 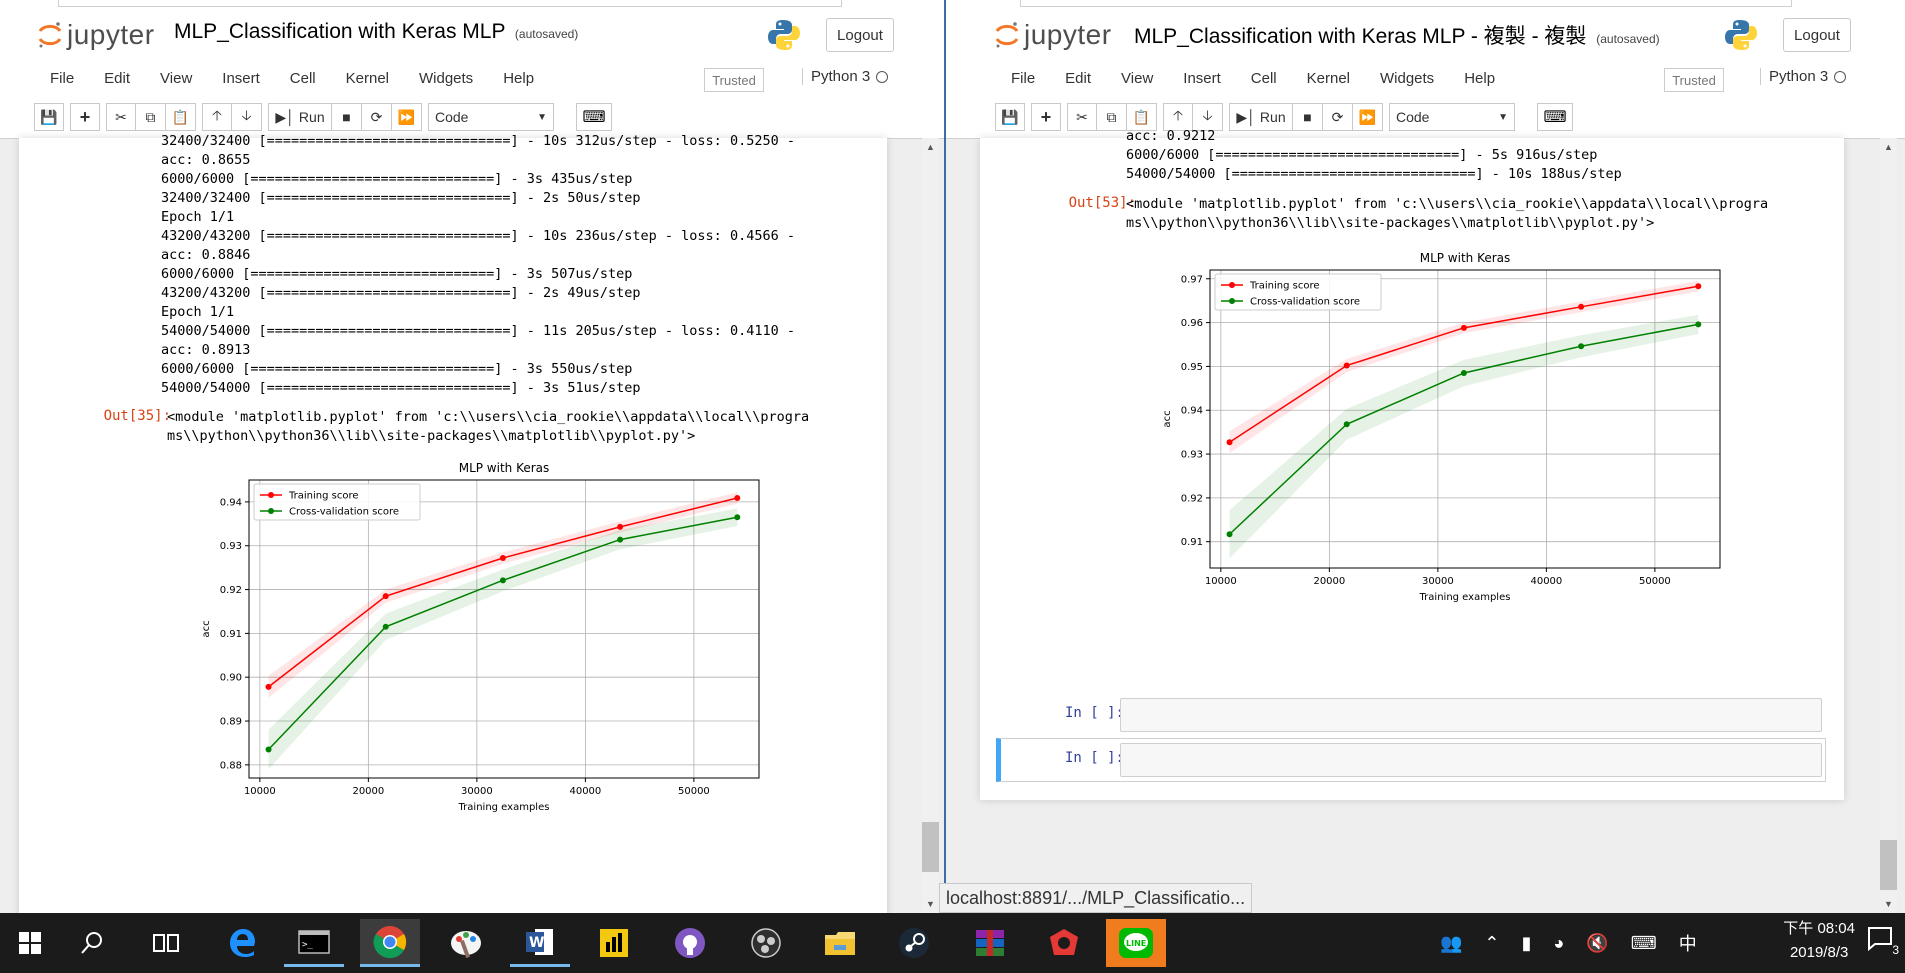 I want to click on move-up-icon: 🡡, so click(x=217, y=117).